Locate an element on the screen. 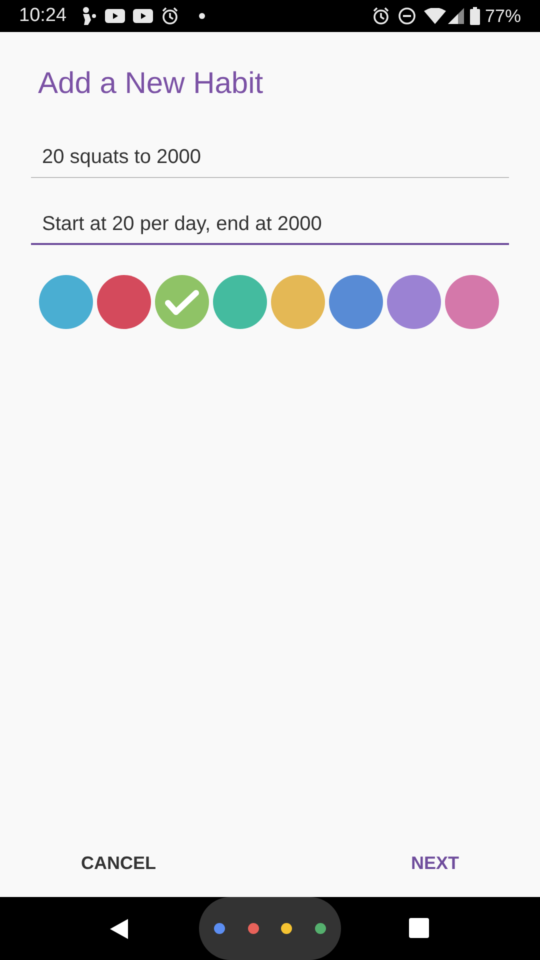 Image resolution: width=540 pixels, height=960 pixels. page-title: Add a New Habit is located at coordinates (151, 84).